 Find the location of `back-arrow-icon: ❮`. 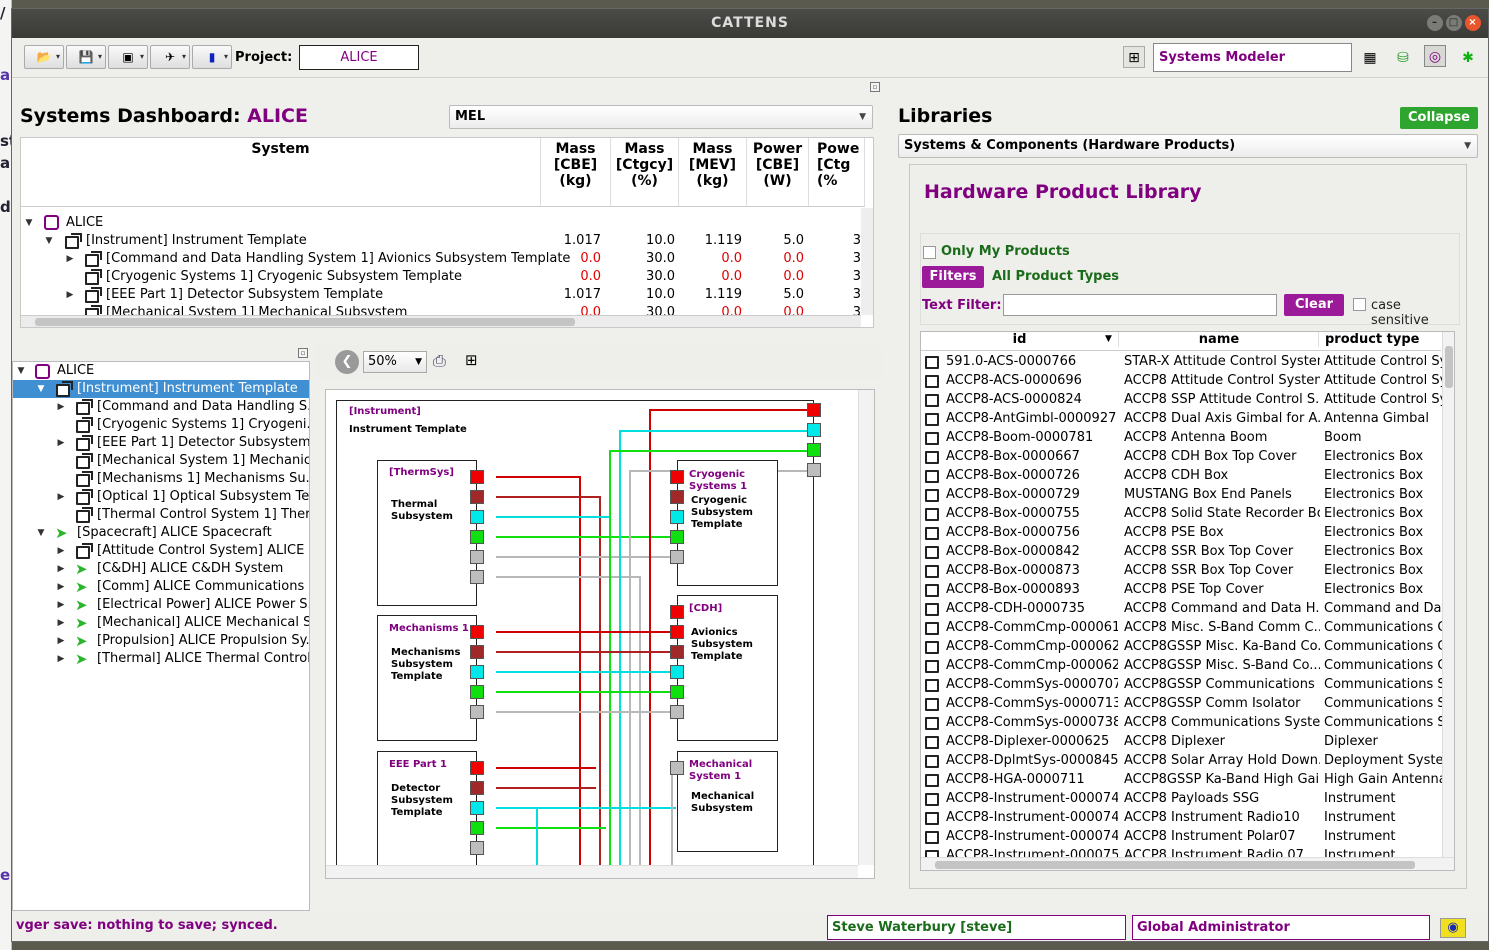

back-arrow-icon: ❮ is located at coordinates (347, 362).